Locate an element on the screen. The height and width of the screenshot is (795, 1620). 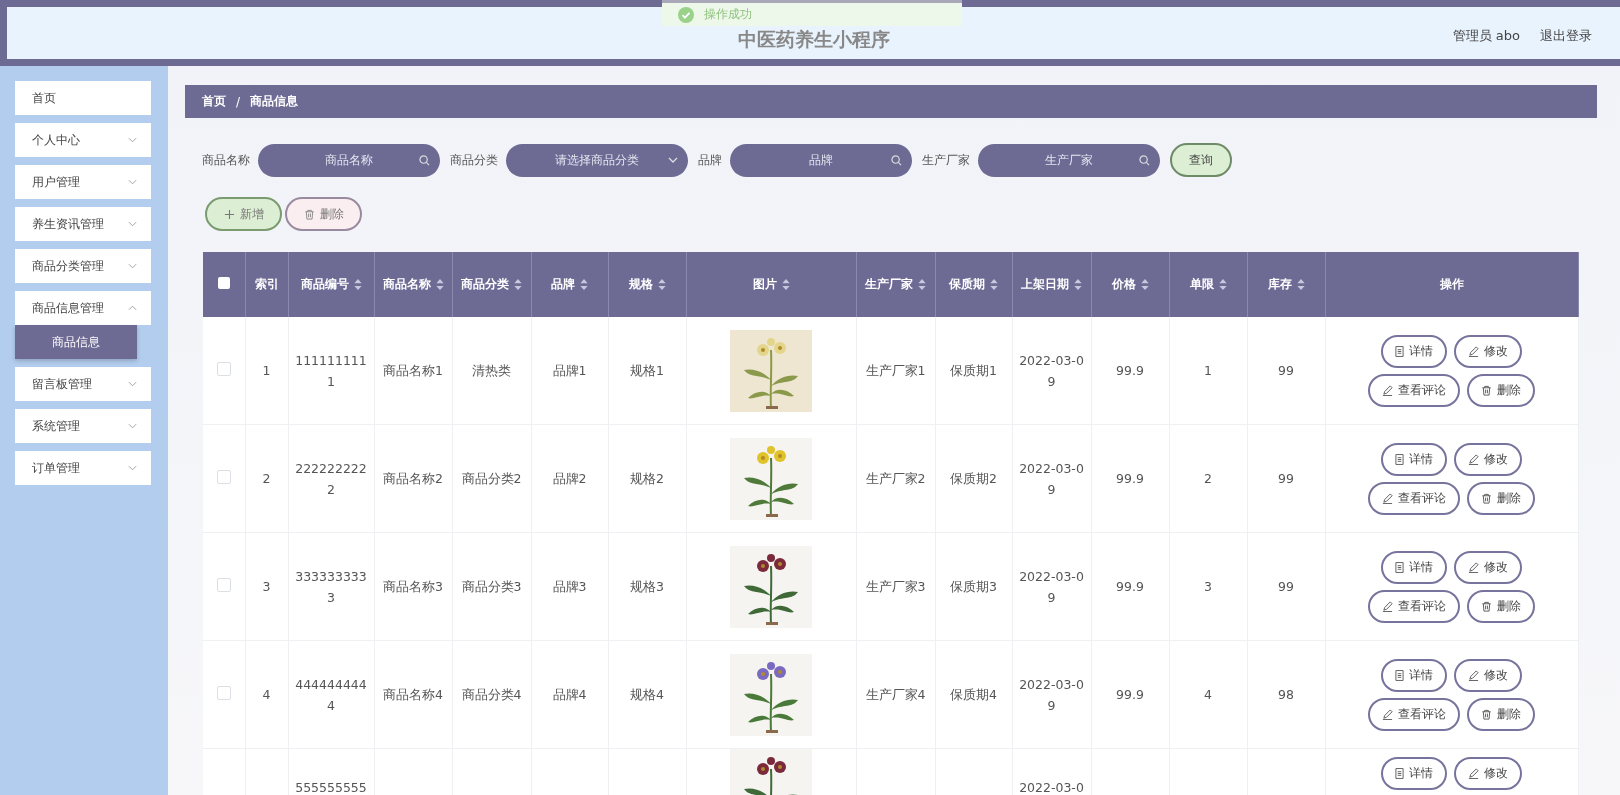
table-cell: 清热类 is located at coordinates (491, 370).